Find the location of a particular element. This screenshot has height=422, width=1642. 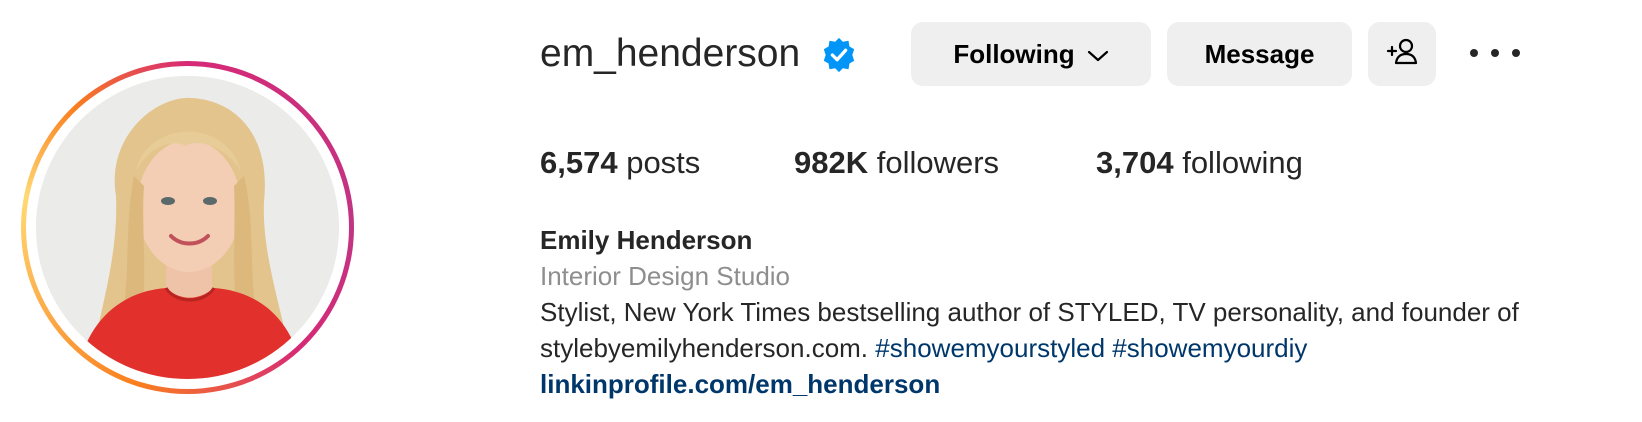

following-label: following is located at coordinates (1242, 162).